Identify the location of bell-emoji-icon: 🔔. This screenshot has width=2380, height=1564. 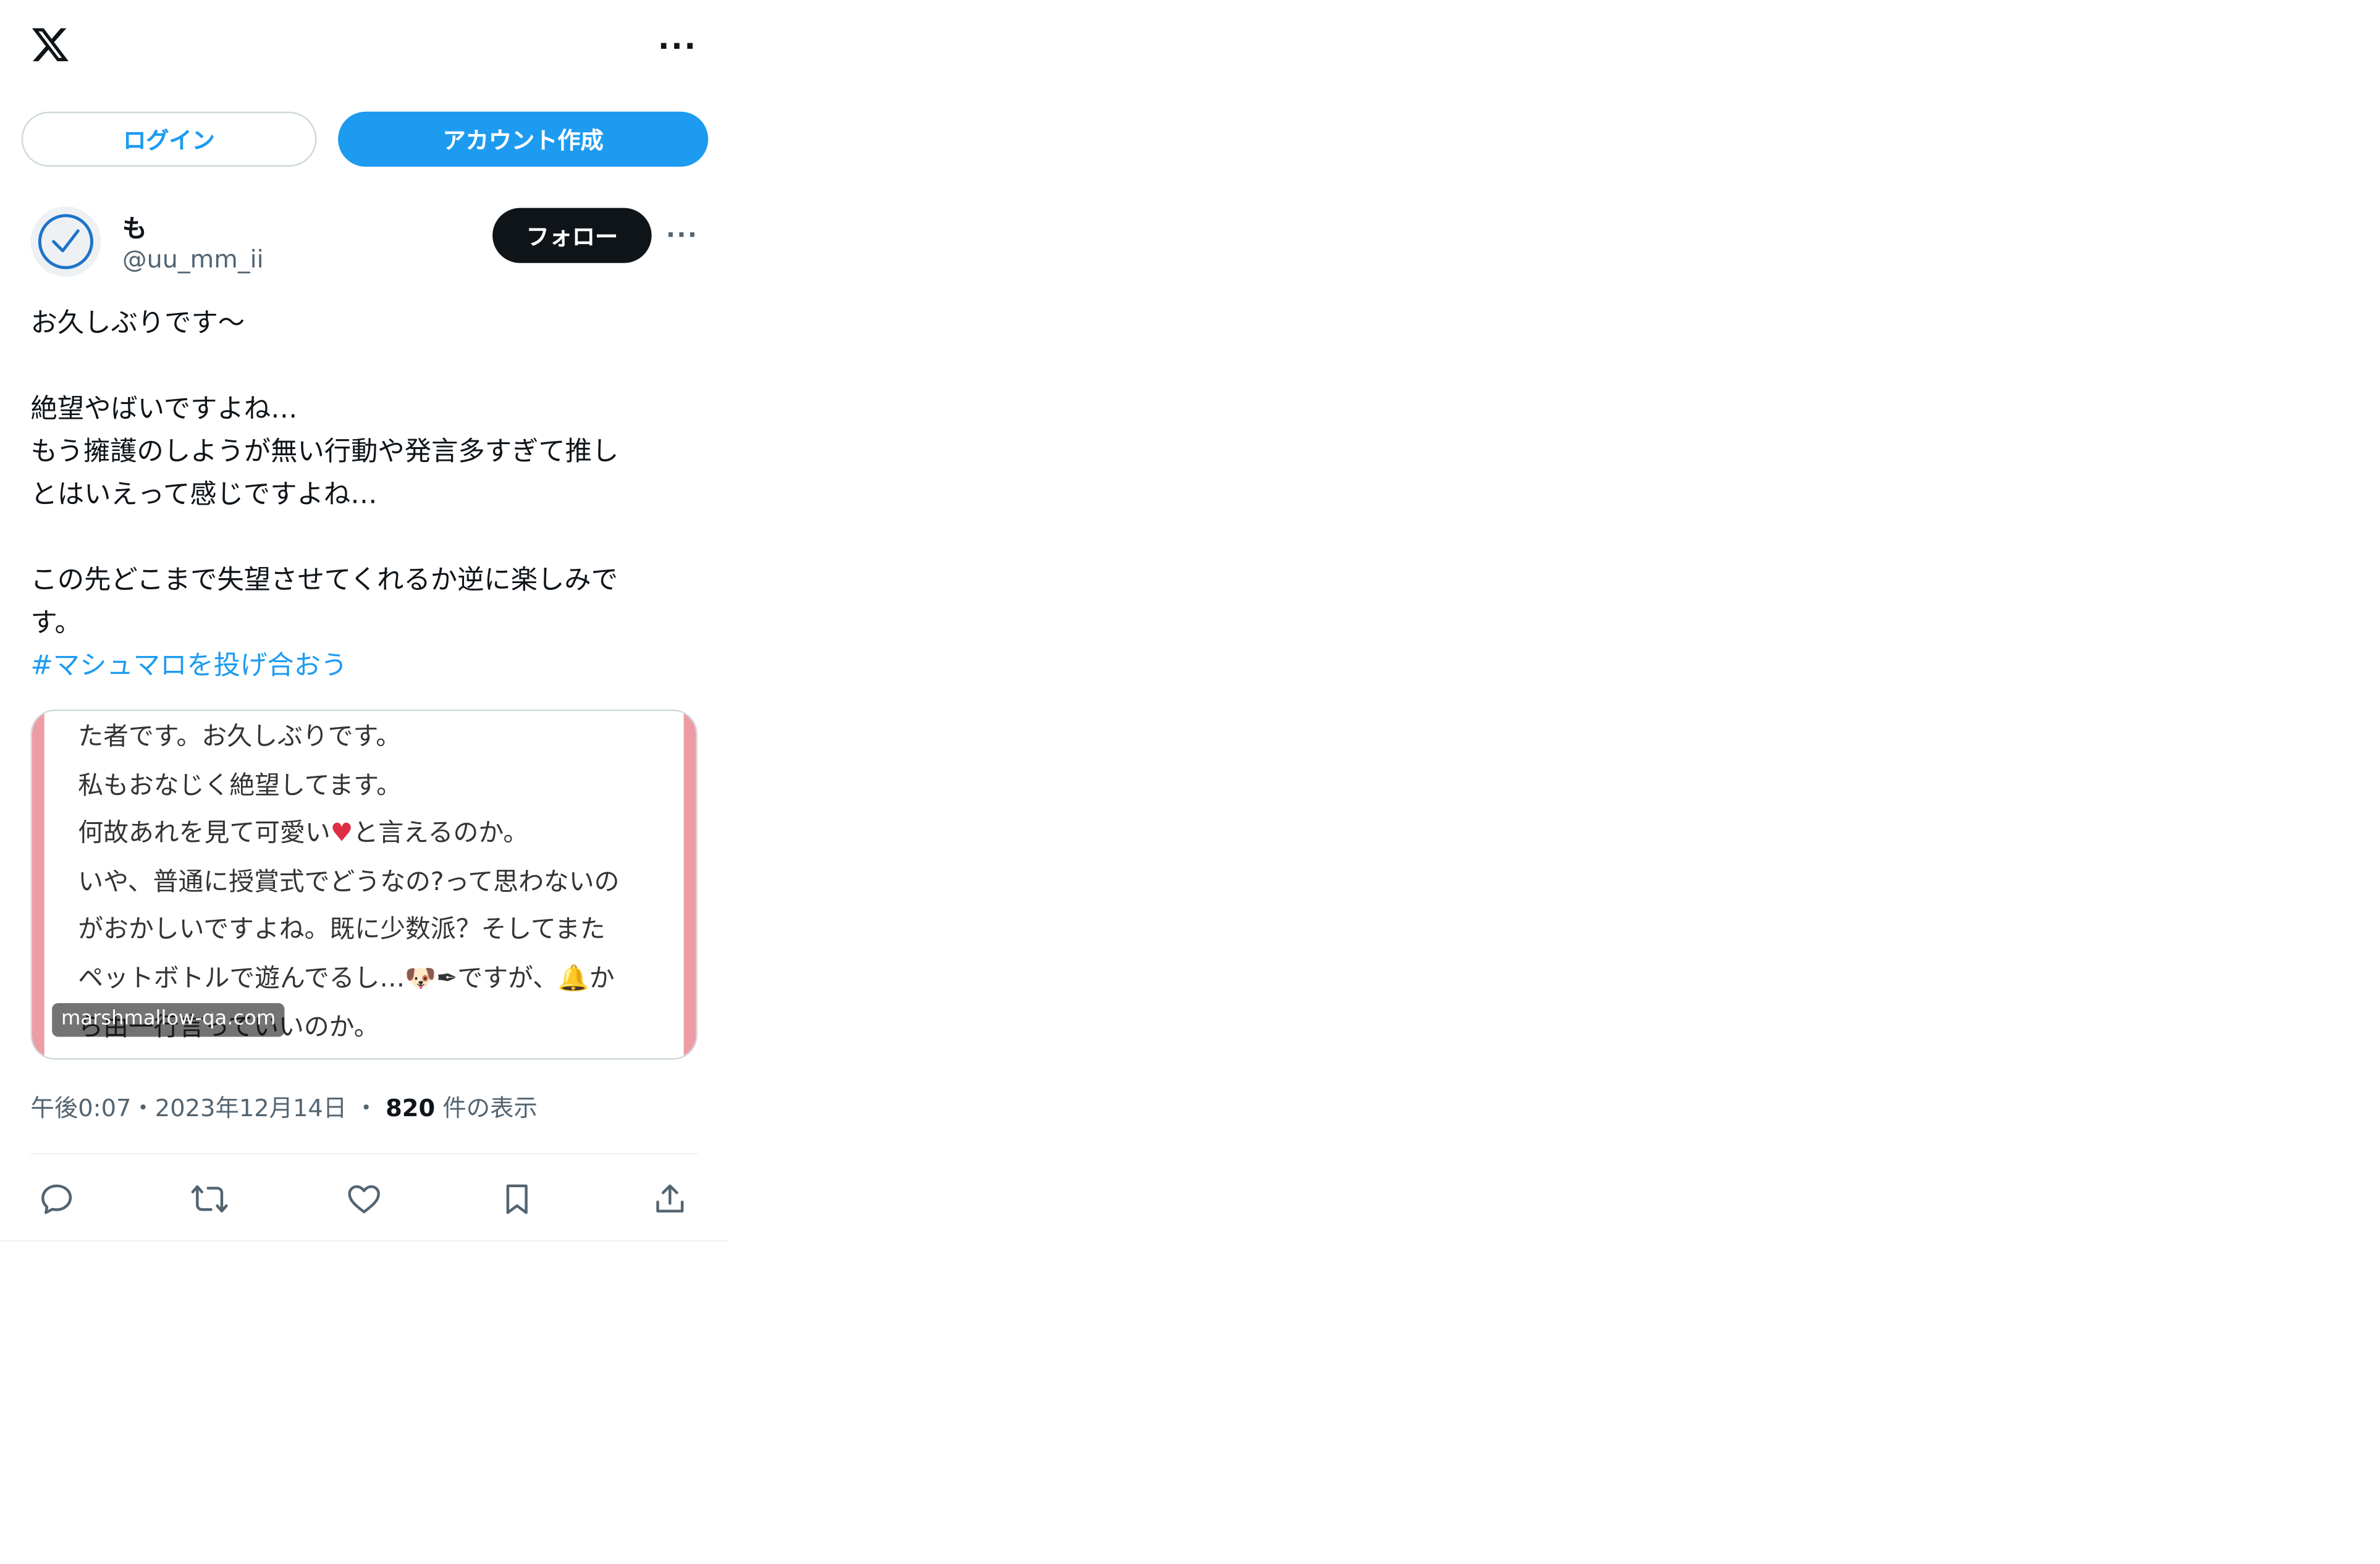
(573, 978).